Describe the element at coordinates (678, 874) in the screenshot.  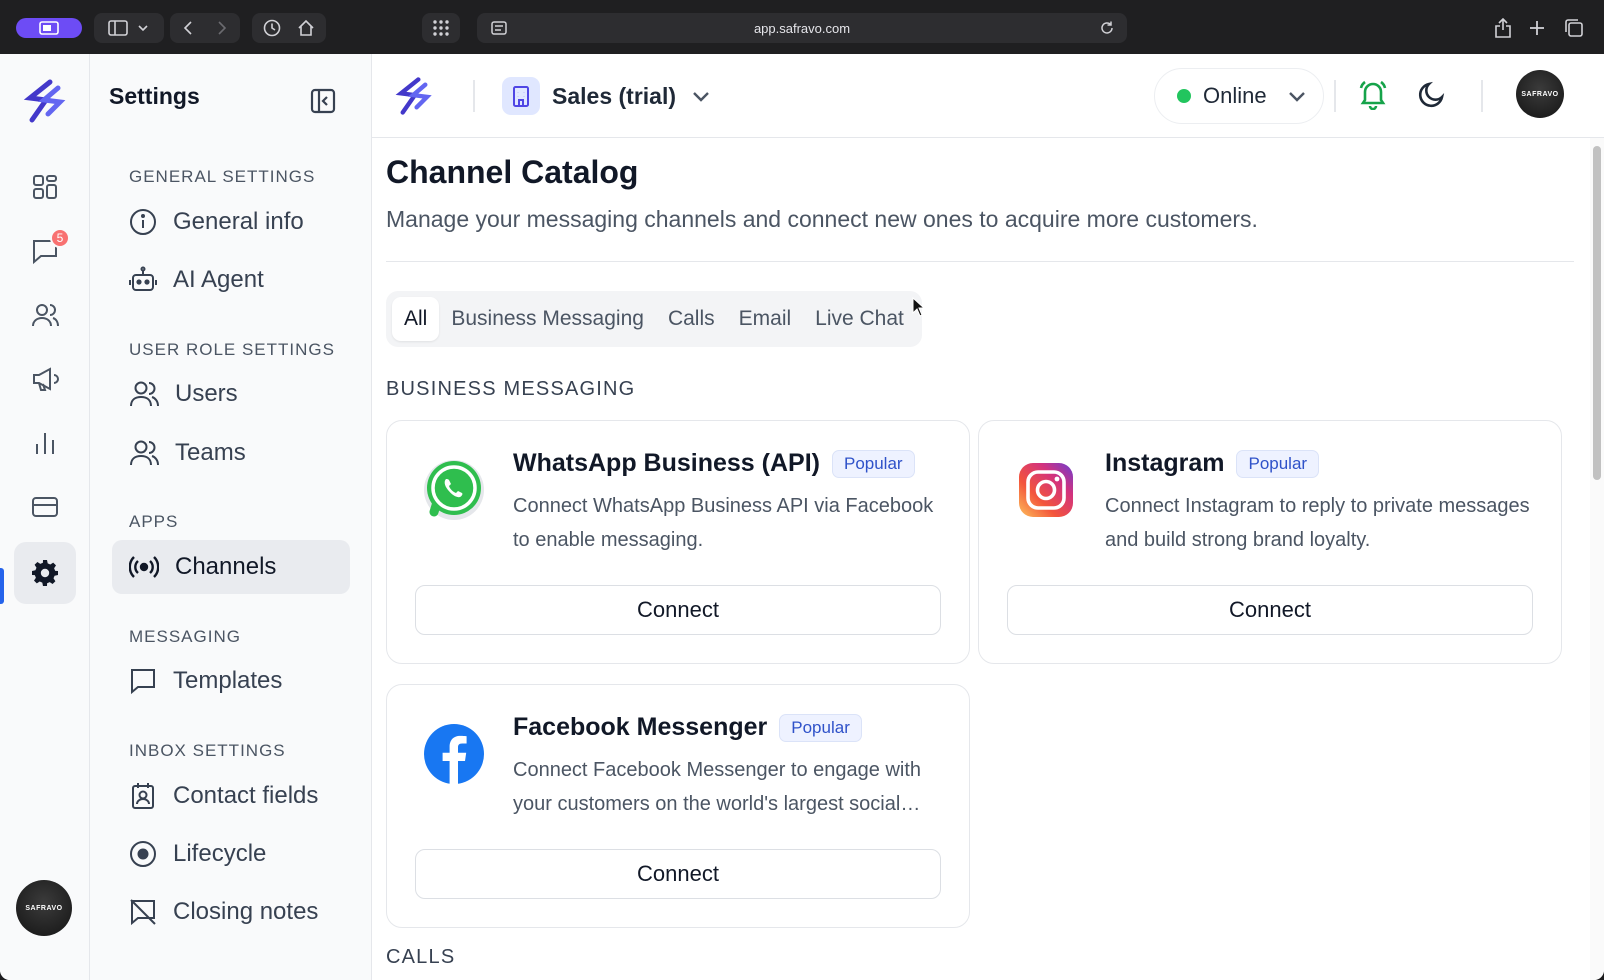
I see `connect-facebook-messenger-button: Connect` at that location.